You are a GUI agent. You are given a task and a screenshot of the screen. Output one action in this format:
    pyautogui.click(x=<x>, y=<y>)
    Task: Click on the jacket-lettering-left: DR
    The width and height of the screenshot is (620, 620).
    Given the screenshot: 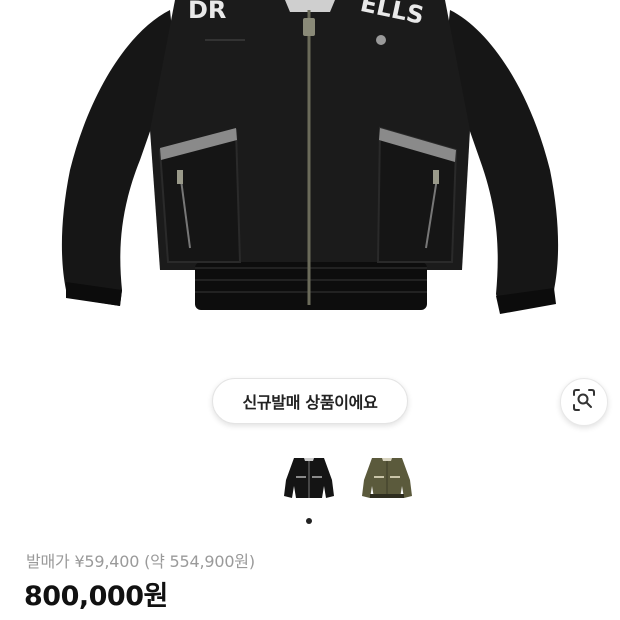 What is the action you would take?
    pyautogui.click(x=207, y=12)
    